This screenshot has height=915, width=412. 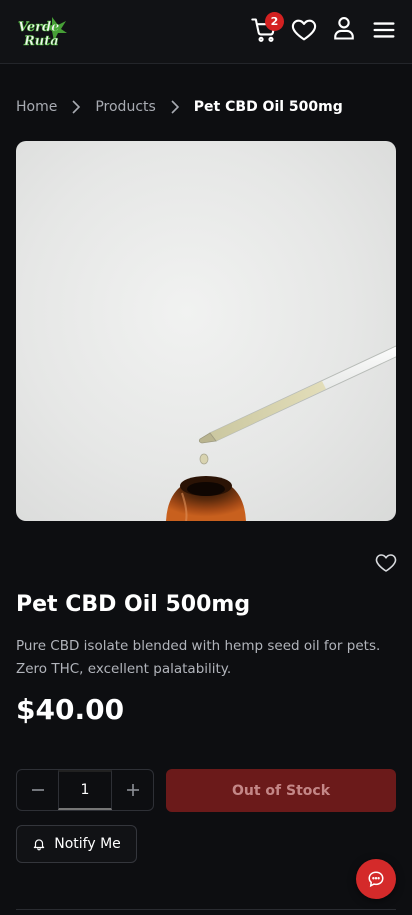 I want to click on add-to-wishlist-button, so click(x=386, y=563).